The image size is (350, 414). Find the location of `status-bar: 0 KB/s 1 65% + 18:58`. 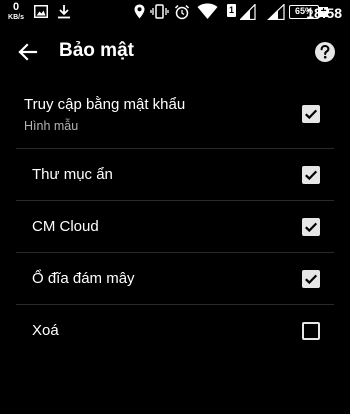

status-bar: 0 KB/s 1 65% + 18:58 is located at coordinates (175, 13).